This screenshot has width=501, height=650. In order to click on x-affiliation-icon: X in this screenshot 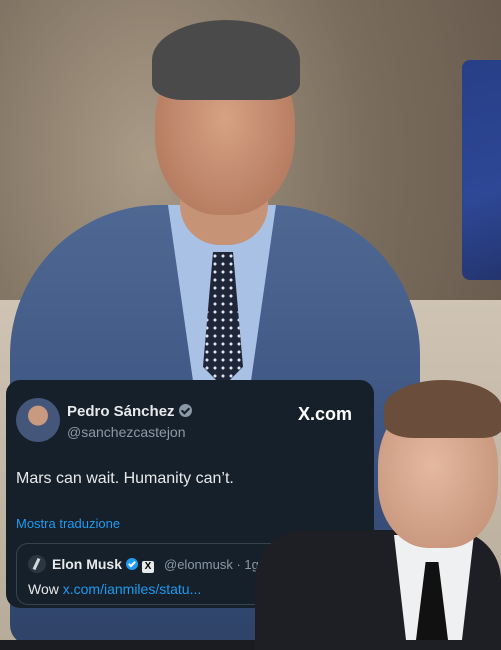, I will do `click(148, 567)`.